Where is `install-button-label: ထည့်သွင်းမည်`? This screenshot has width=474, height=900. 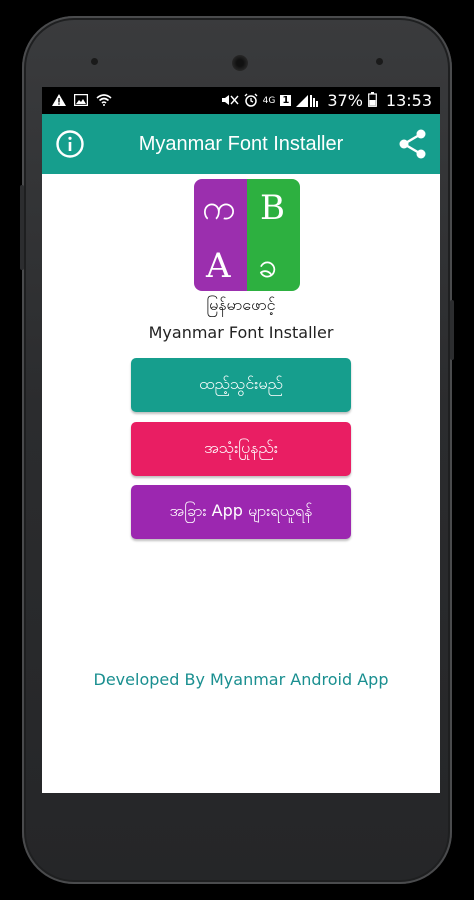
install-button-label: ထည့်သွင်းမည် is located at coordinates (241, 383).